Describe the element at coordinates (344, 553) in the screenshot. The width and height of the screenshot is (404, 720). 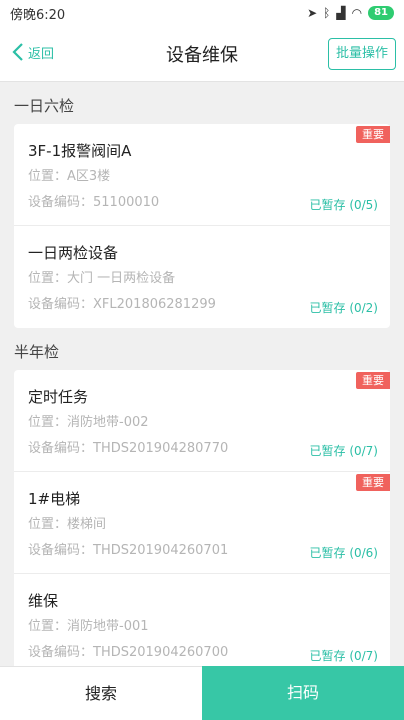
I see `status-badge: 已暂存 (0/6)` at that location.